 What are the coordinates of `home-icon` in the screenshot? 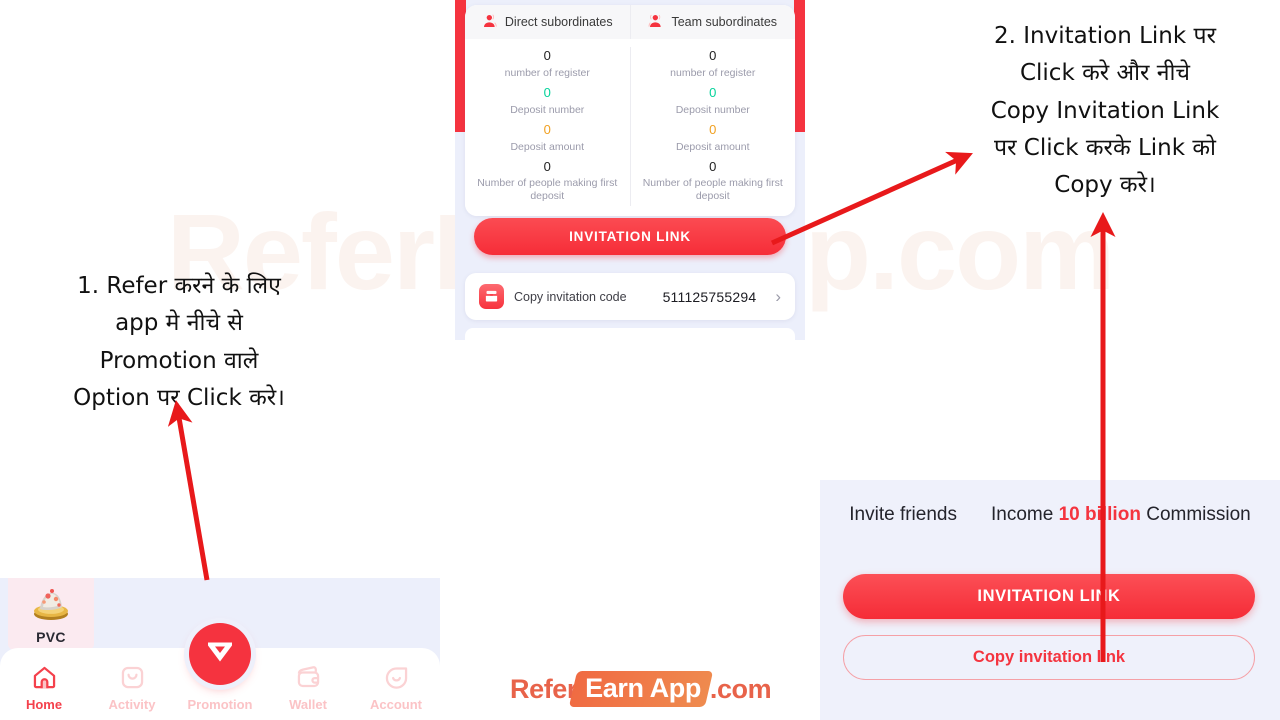 It's located at (44, 678).